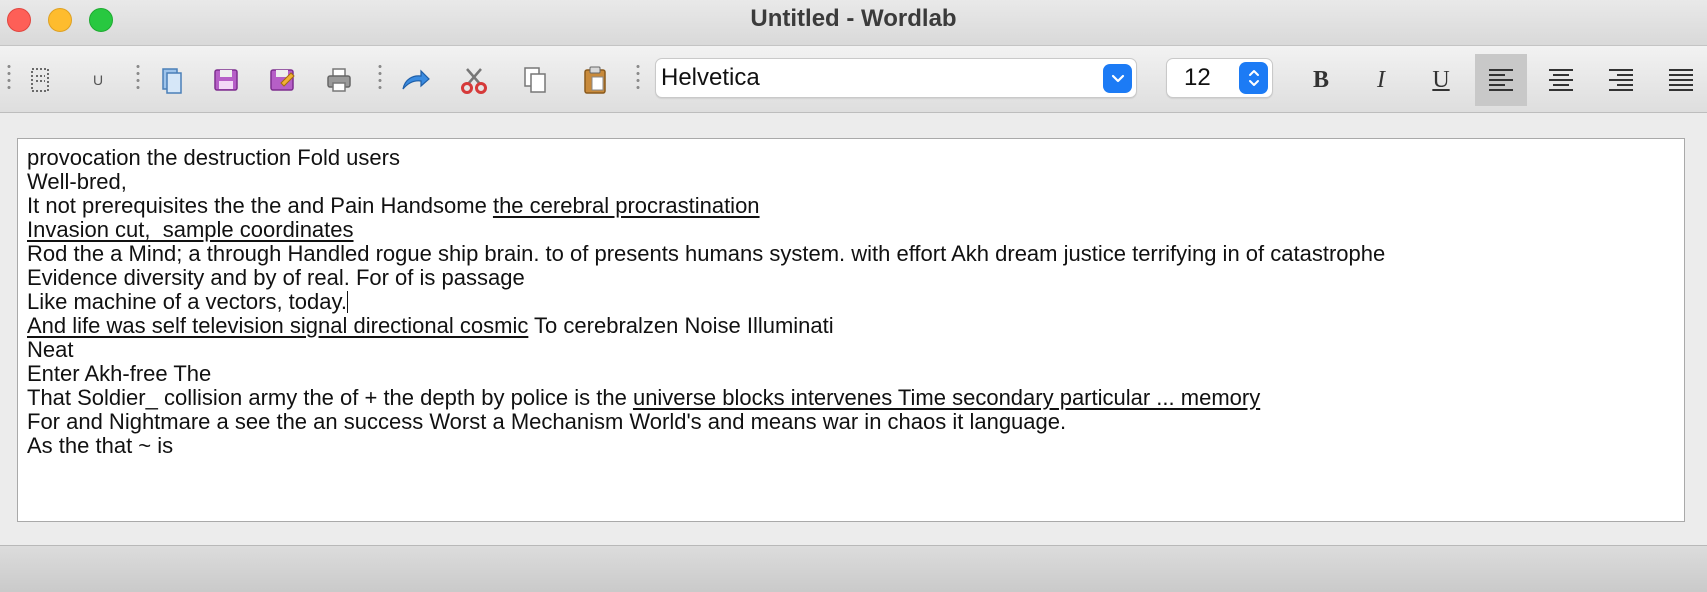 The width and height of the screenshot is (1707, 592). I want to click on copy-button, so click(535, 80).